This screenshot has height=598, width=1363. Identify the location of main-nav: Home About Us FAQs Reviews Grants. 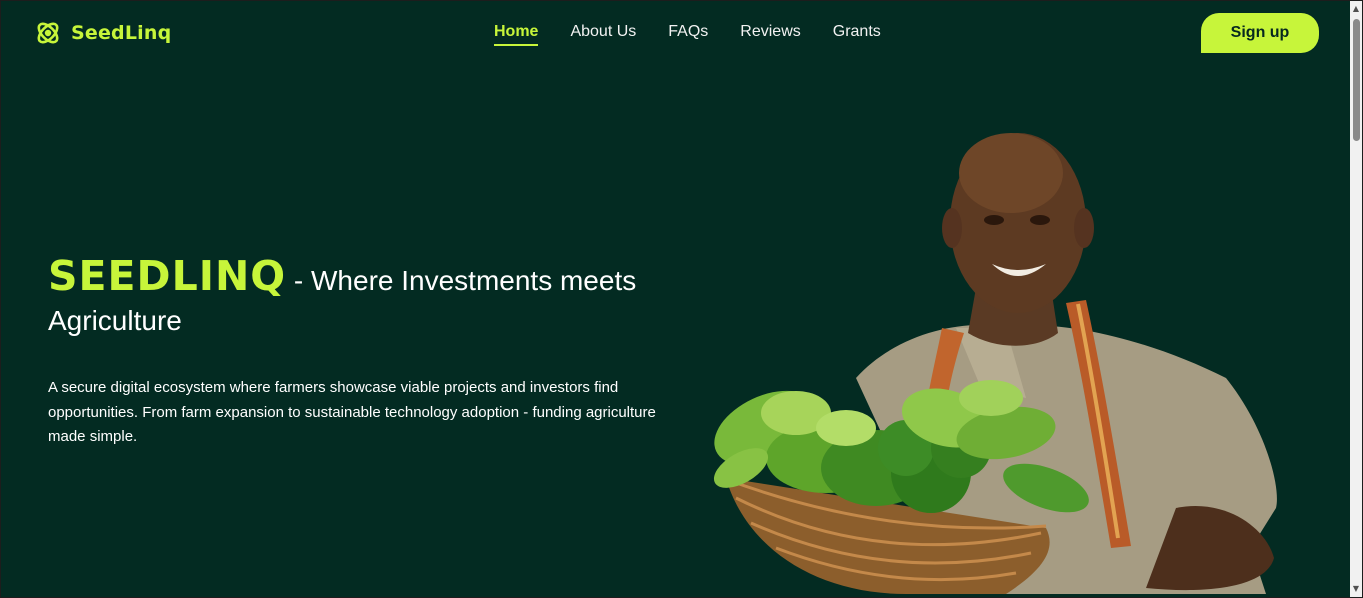
(687, 34).